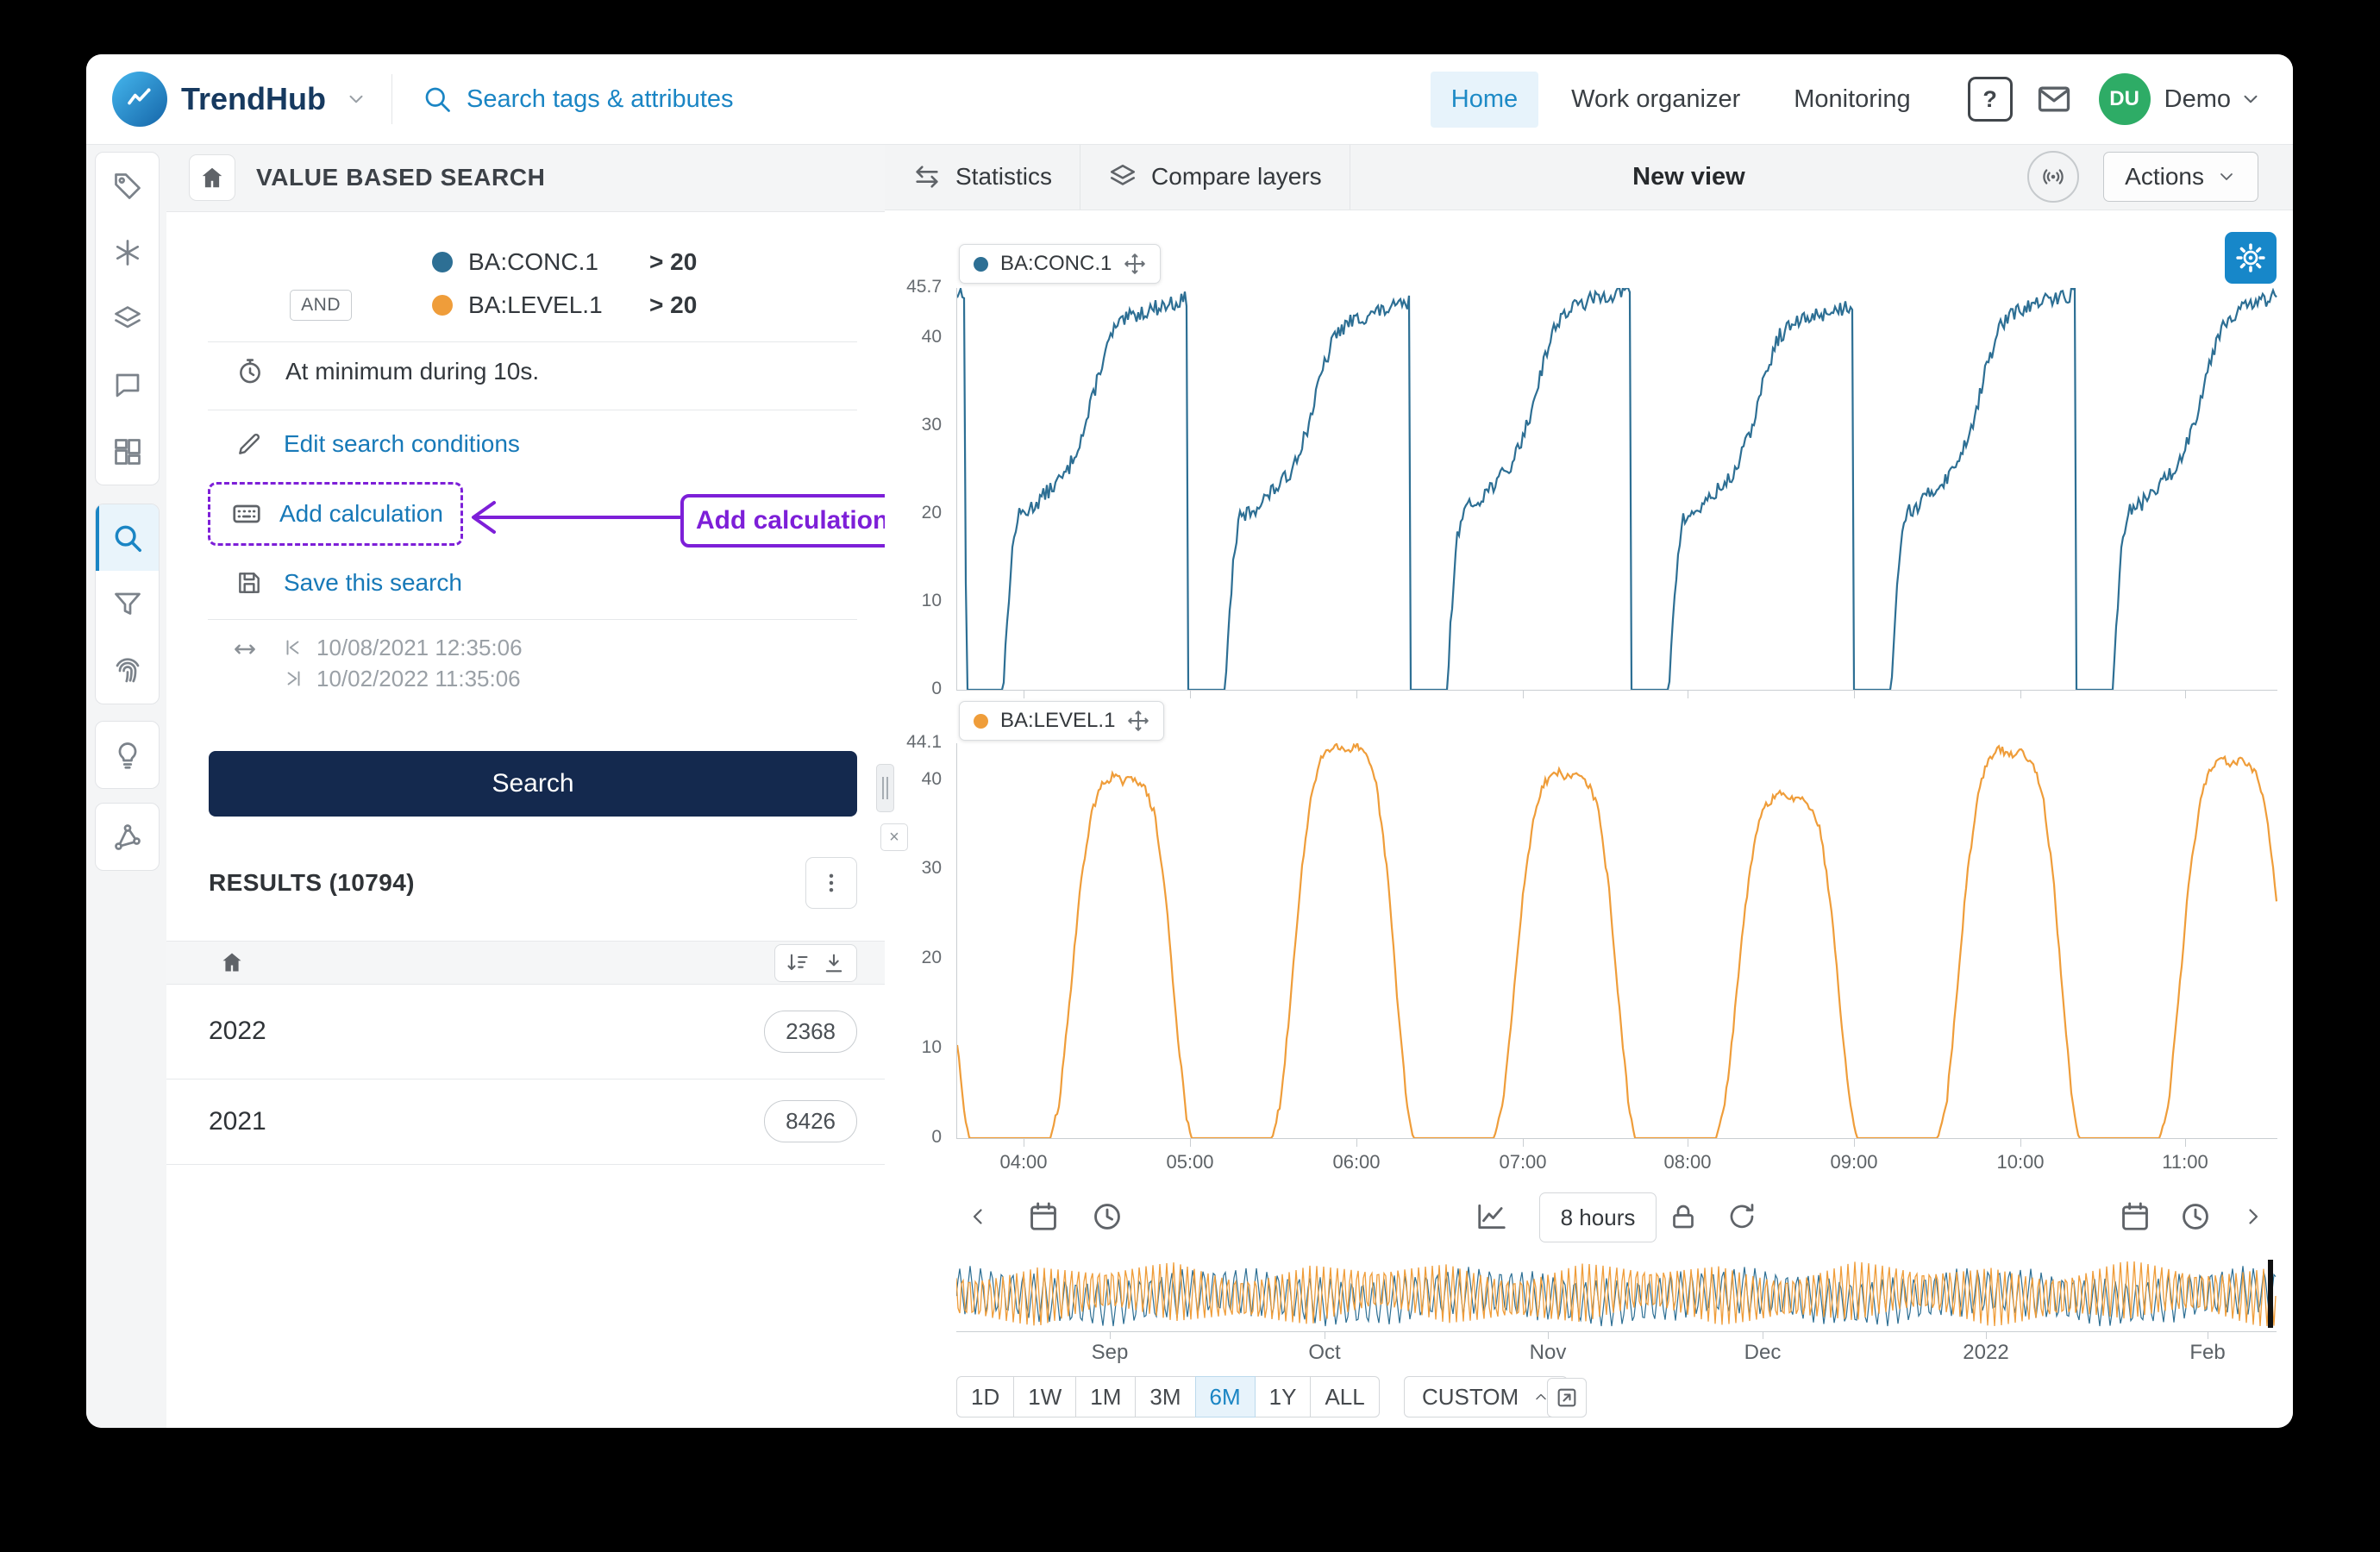  I want to click on lock-timespan-button, so click(1684, 1217).